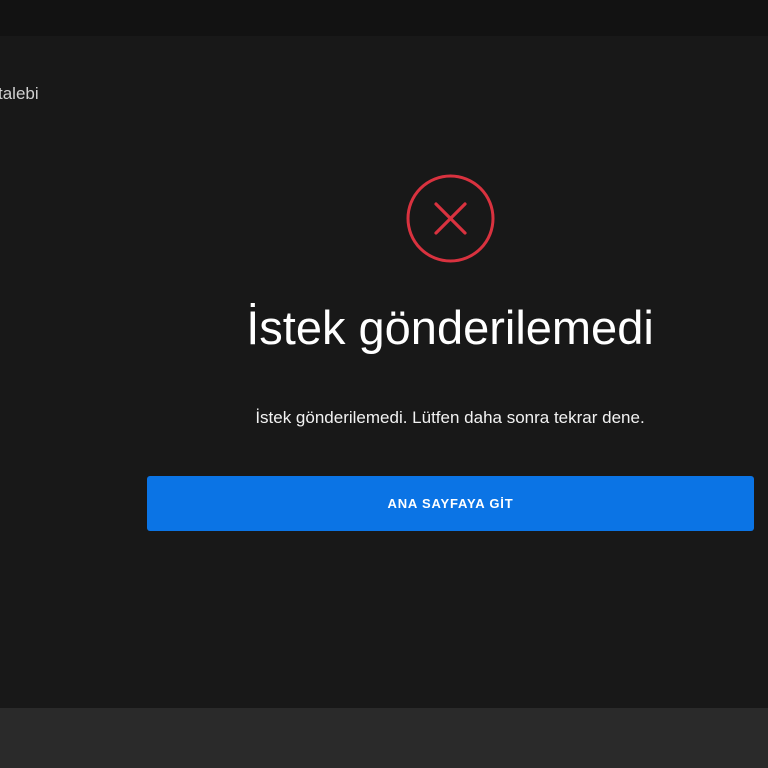 The height and width of the screenshot is (768, 768). What do you see at coordinates (450, 503) in the screenshot?
I see `go-home-button: ANA SAYFAYA GİT` at bounding box center [450, 503].